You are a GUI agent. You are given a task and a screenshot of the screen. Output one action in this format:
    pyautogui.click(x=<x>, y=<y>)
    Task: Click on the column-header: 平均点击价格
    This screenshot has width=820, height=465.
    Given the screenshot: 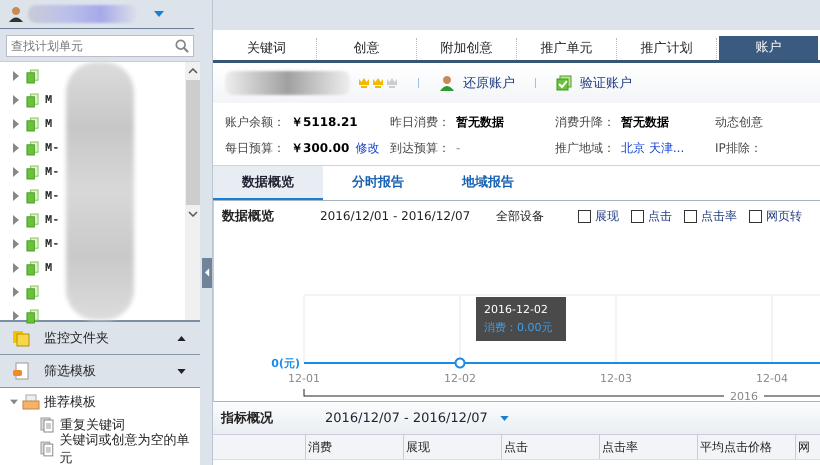 What is the action you would take?
    pyautogui.click(x=746, y=447)
    